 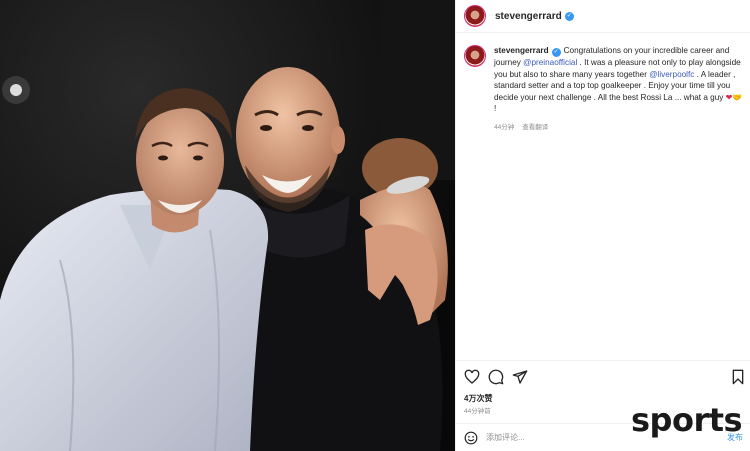 I want to click on comment-icon, so click(x=496, y=377).